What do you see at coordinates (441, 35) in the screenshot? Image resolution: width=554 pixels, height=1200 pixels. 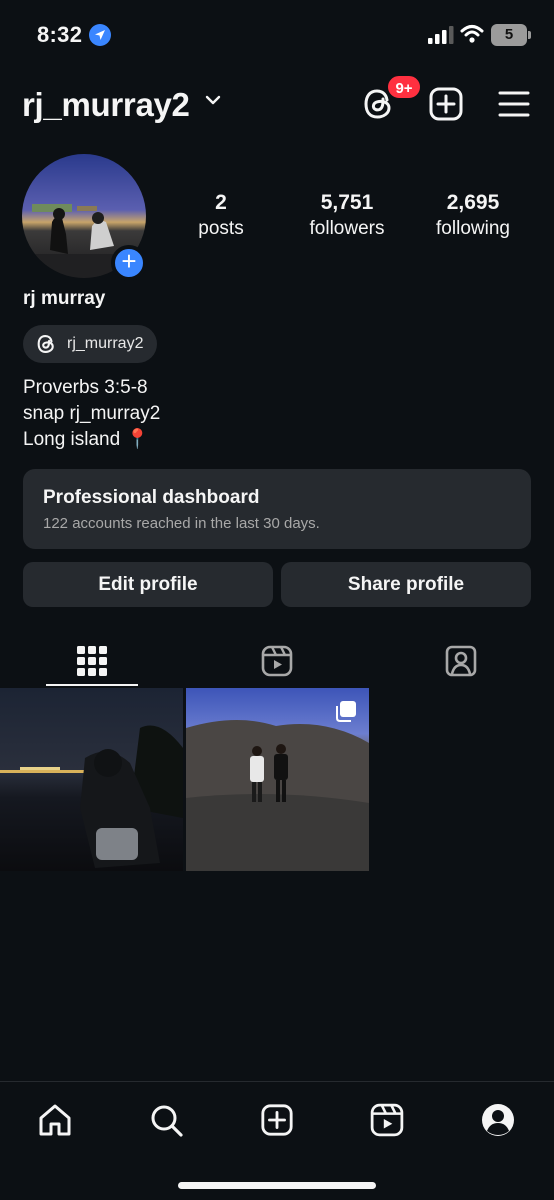 I see `cellular-signal-icon` at bounding box center [441, 35].